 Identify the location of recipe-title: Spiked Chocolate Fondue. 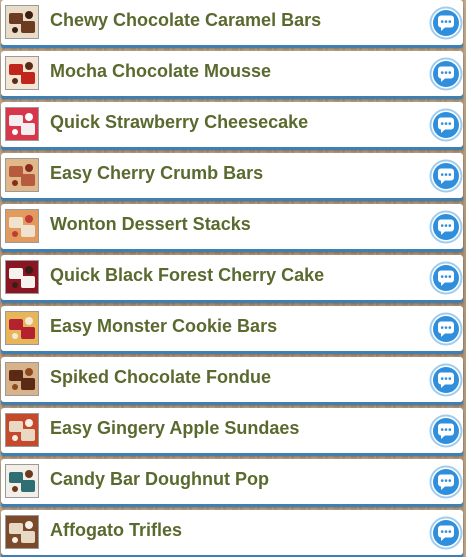
(161, 377).